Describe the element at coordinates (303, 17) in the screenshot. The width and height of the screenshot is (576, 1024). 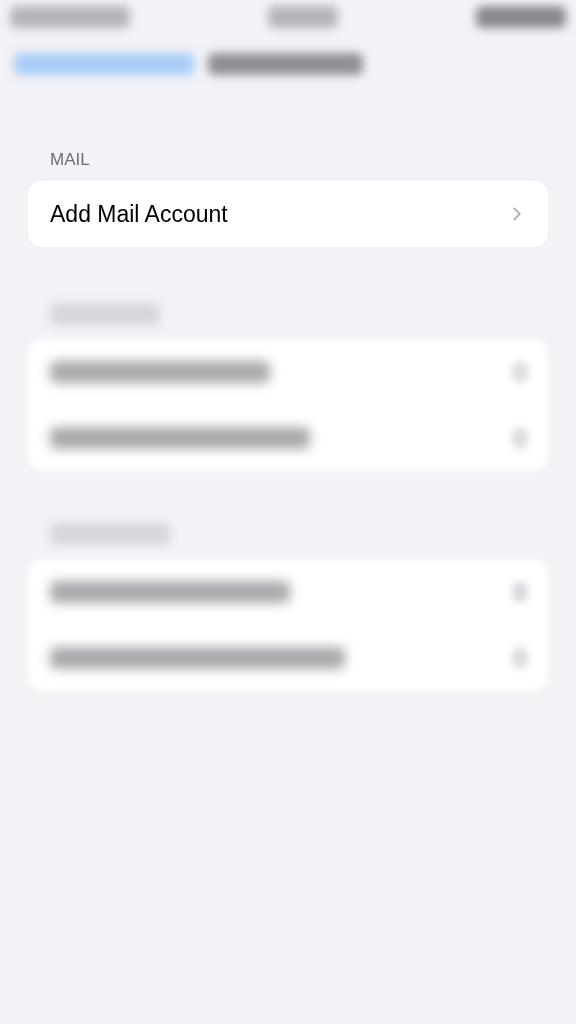
I see `blurred-clock` at that location.